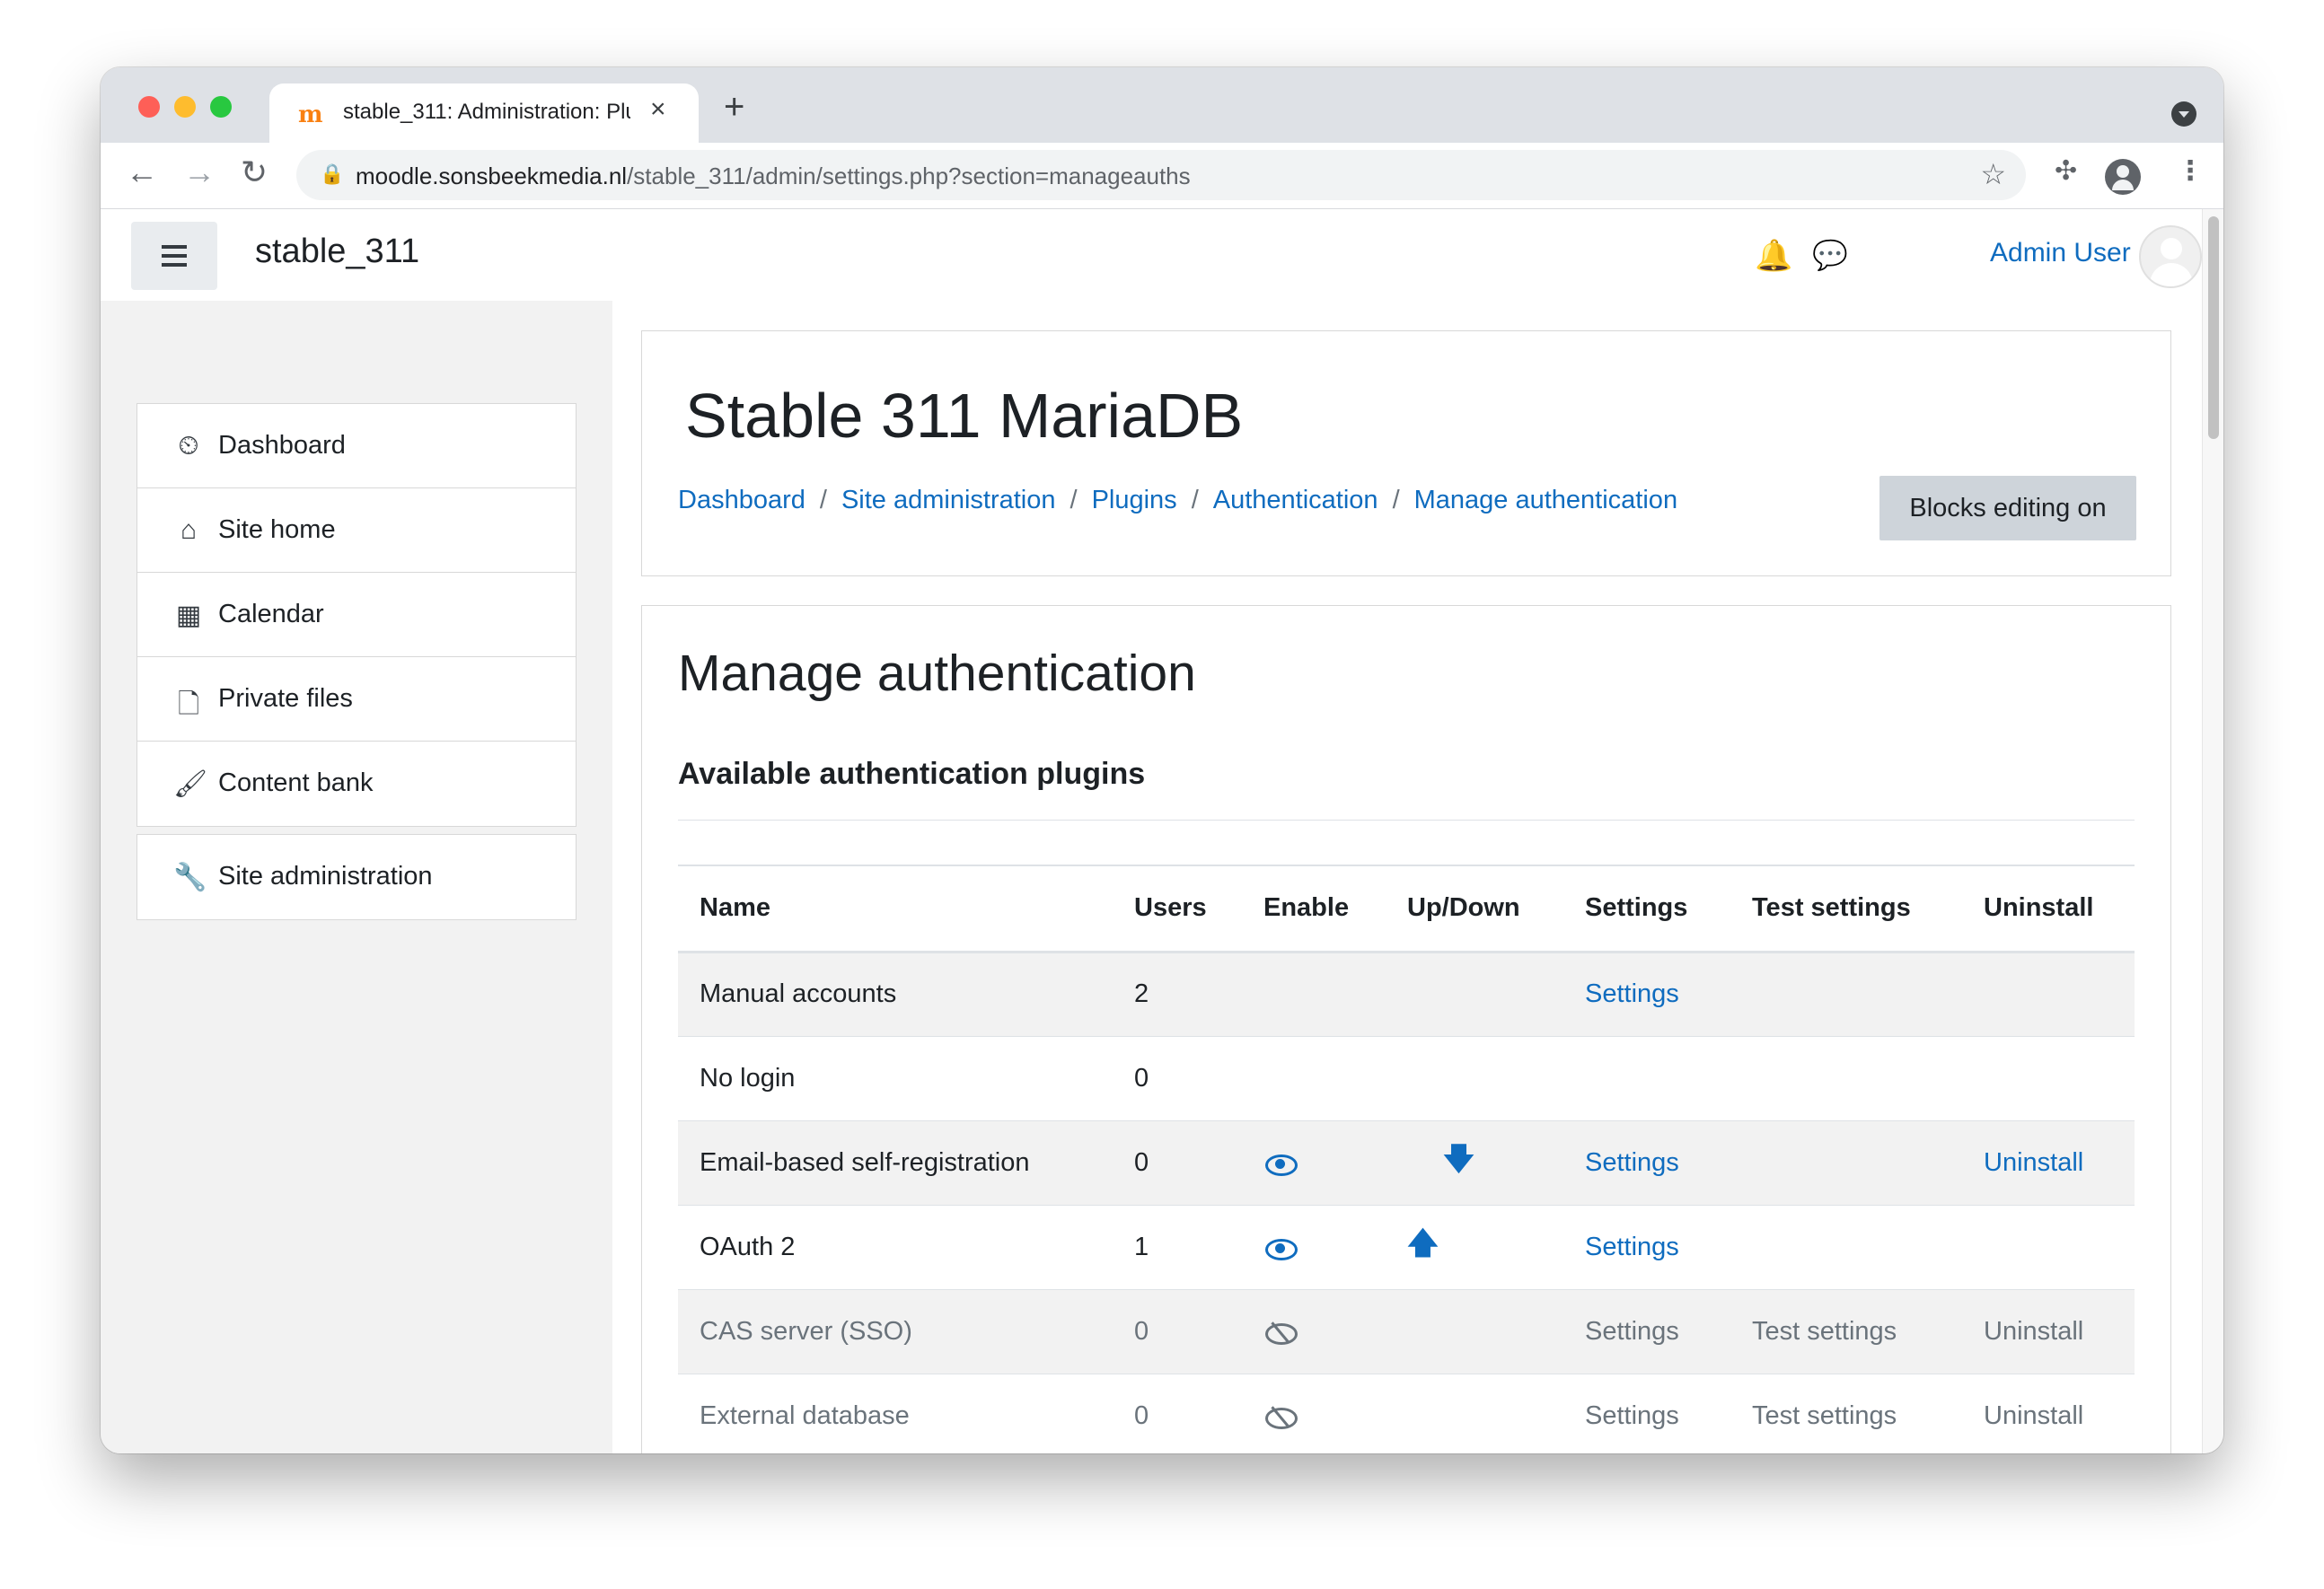 The width and height of the screenshot is (2324, 1589). I want to click on sidebar-item-label: Site administration, so click(325, 877).